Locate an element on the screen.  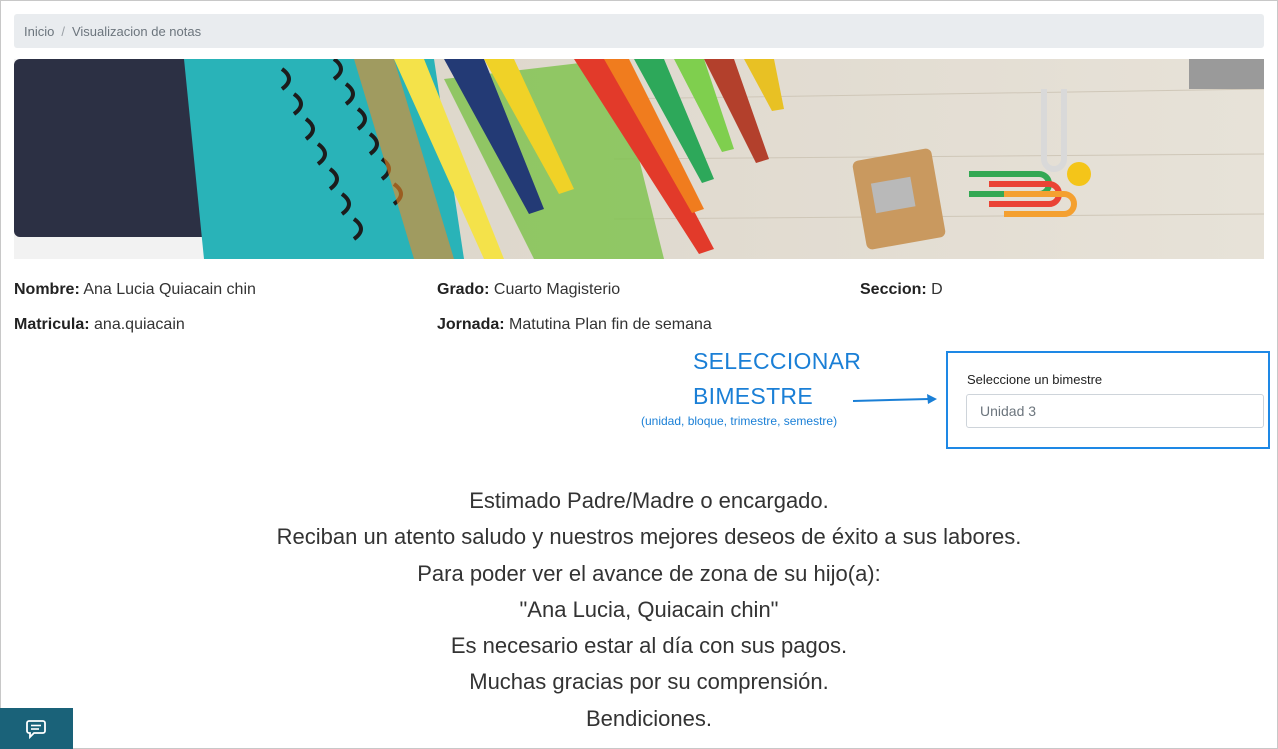
message-line: Estimado Padre/Madre o encargado. is located at coordinates (649, 500).